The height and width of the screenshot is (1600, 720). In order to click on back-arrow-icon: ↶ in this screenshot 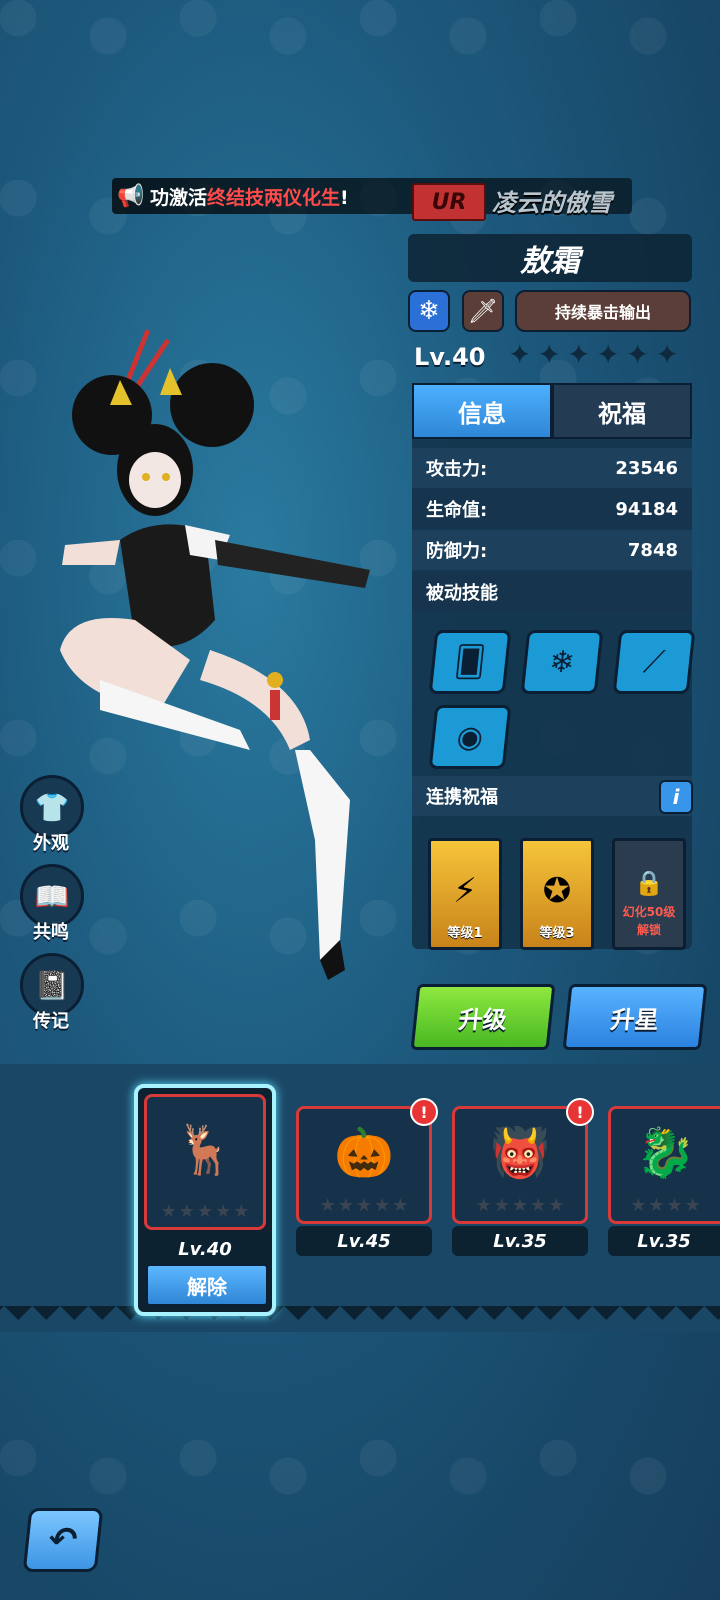, I will do `click(63, 1540)`.